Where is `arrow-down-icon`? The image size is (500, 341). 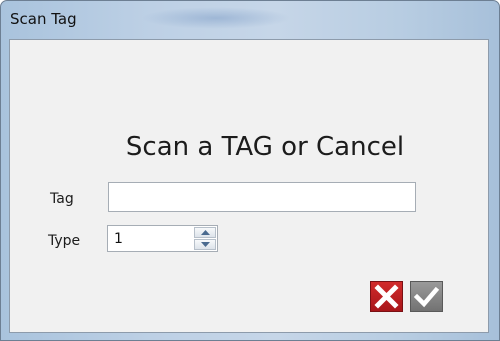 arrow-down-icon is located at coordinates (205, 244).